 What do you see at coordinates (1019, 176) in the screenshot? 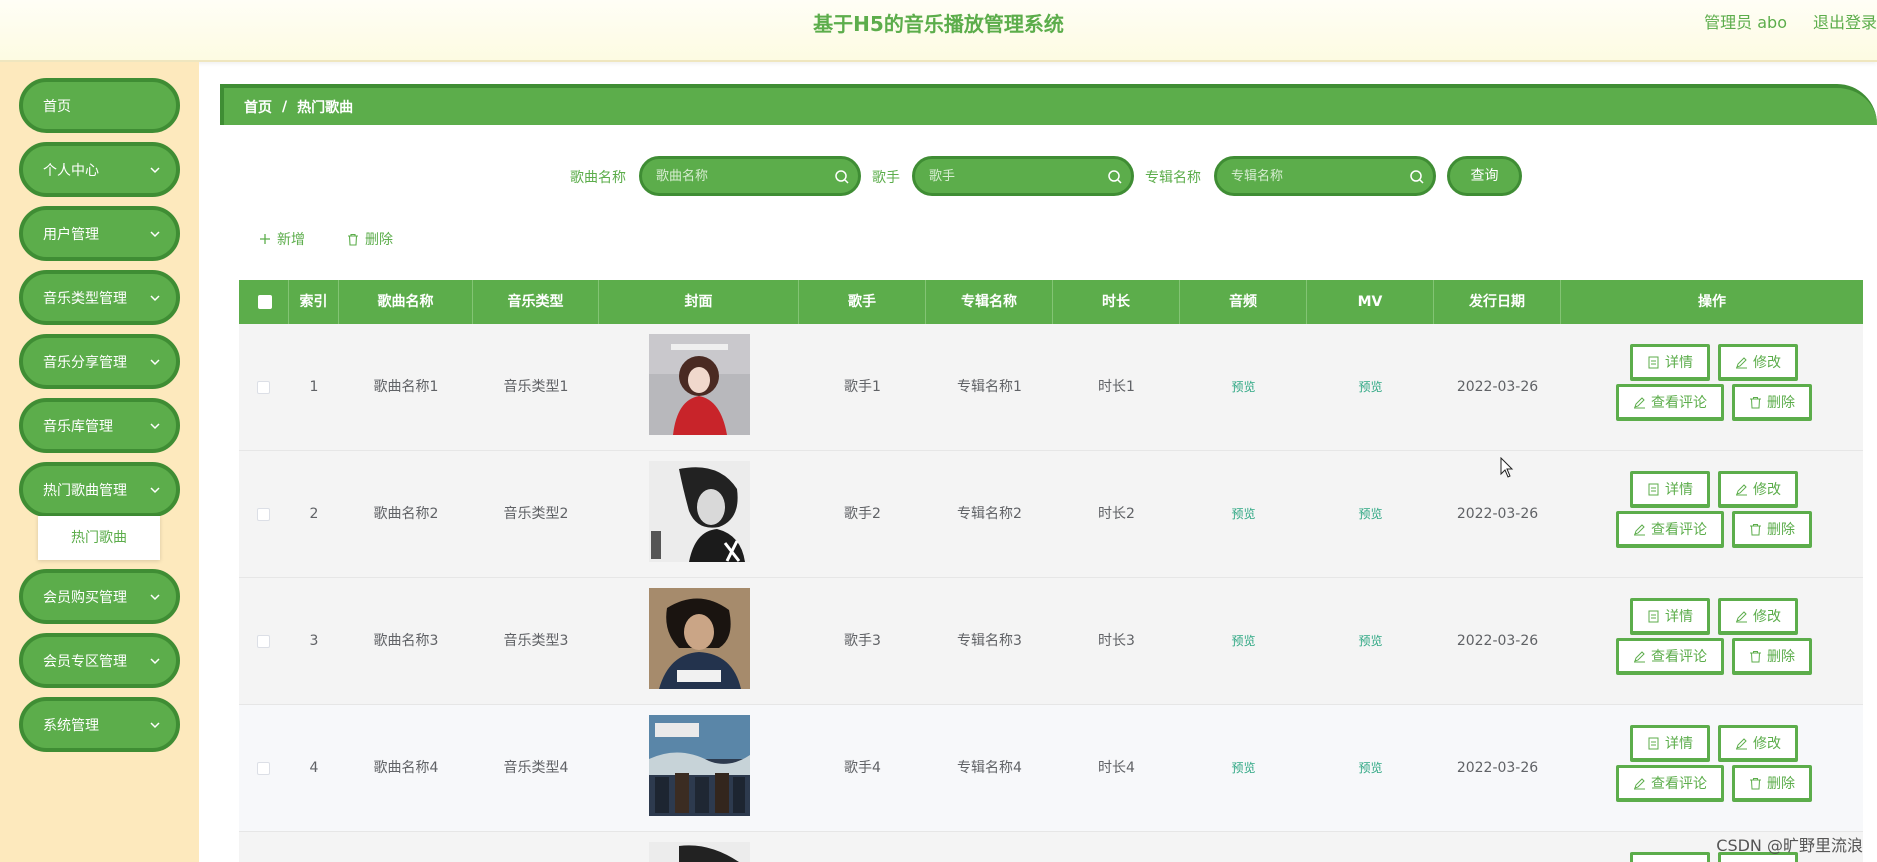
I see `singer-input` at bounding box center [1019, 176].